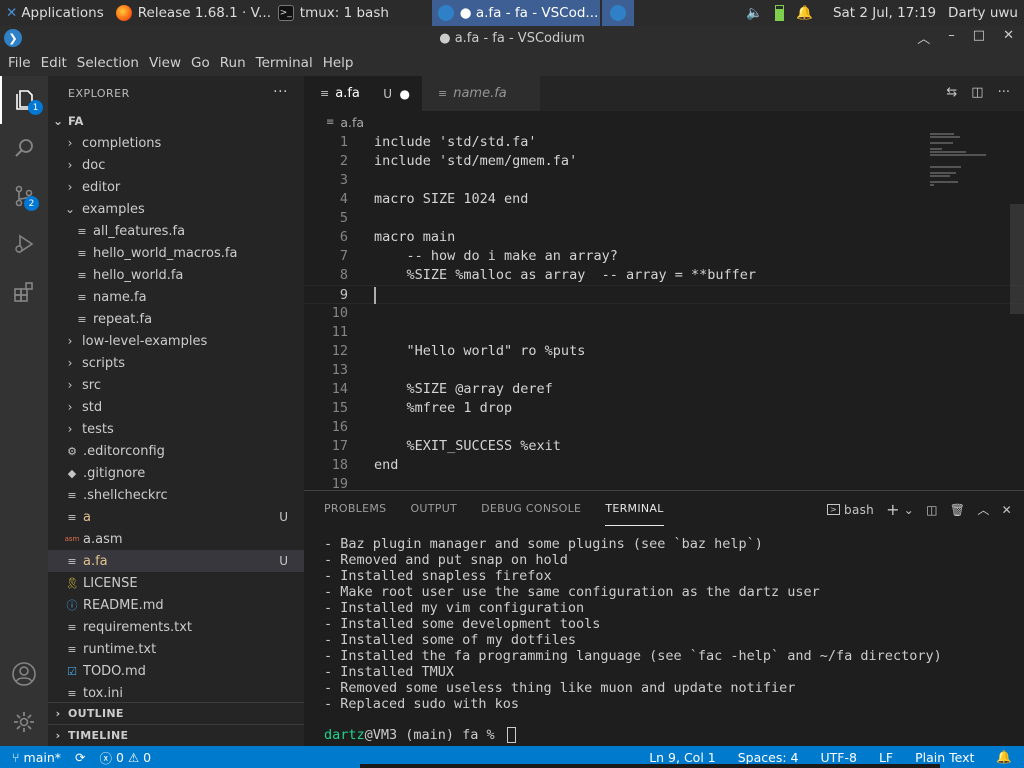  What do you see at coordinates (983, 13) in the screenshot?
I see `user-name: Darty uwu` at bounding box center [983, 13].